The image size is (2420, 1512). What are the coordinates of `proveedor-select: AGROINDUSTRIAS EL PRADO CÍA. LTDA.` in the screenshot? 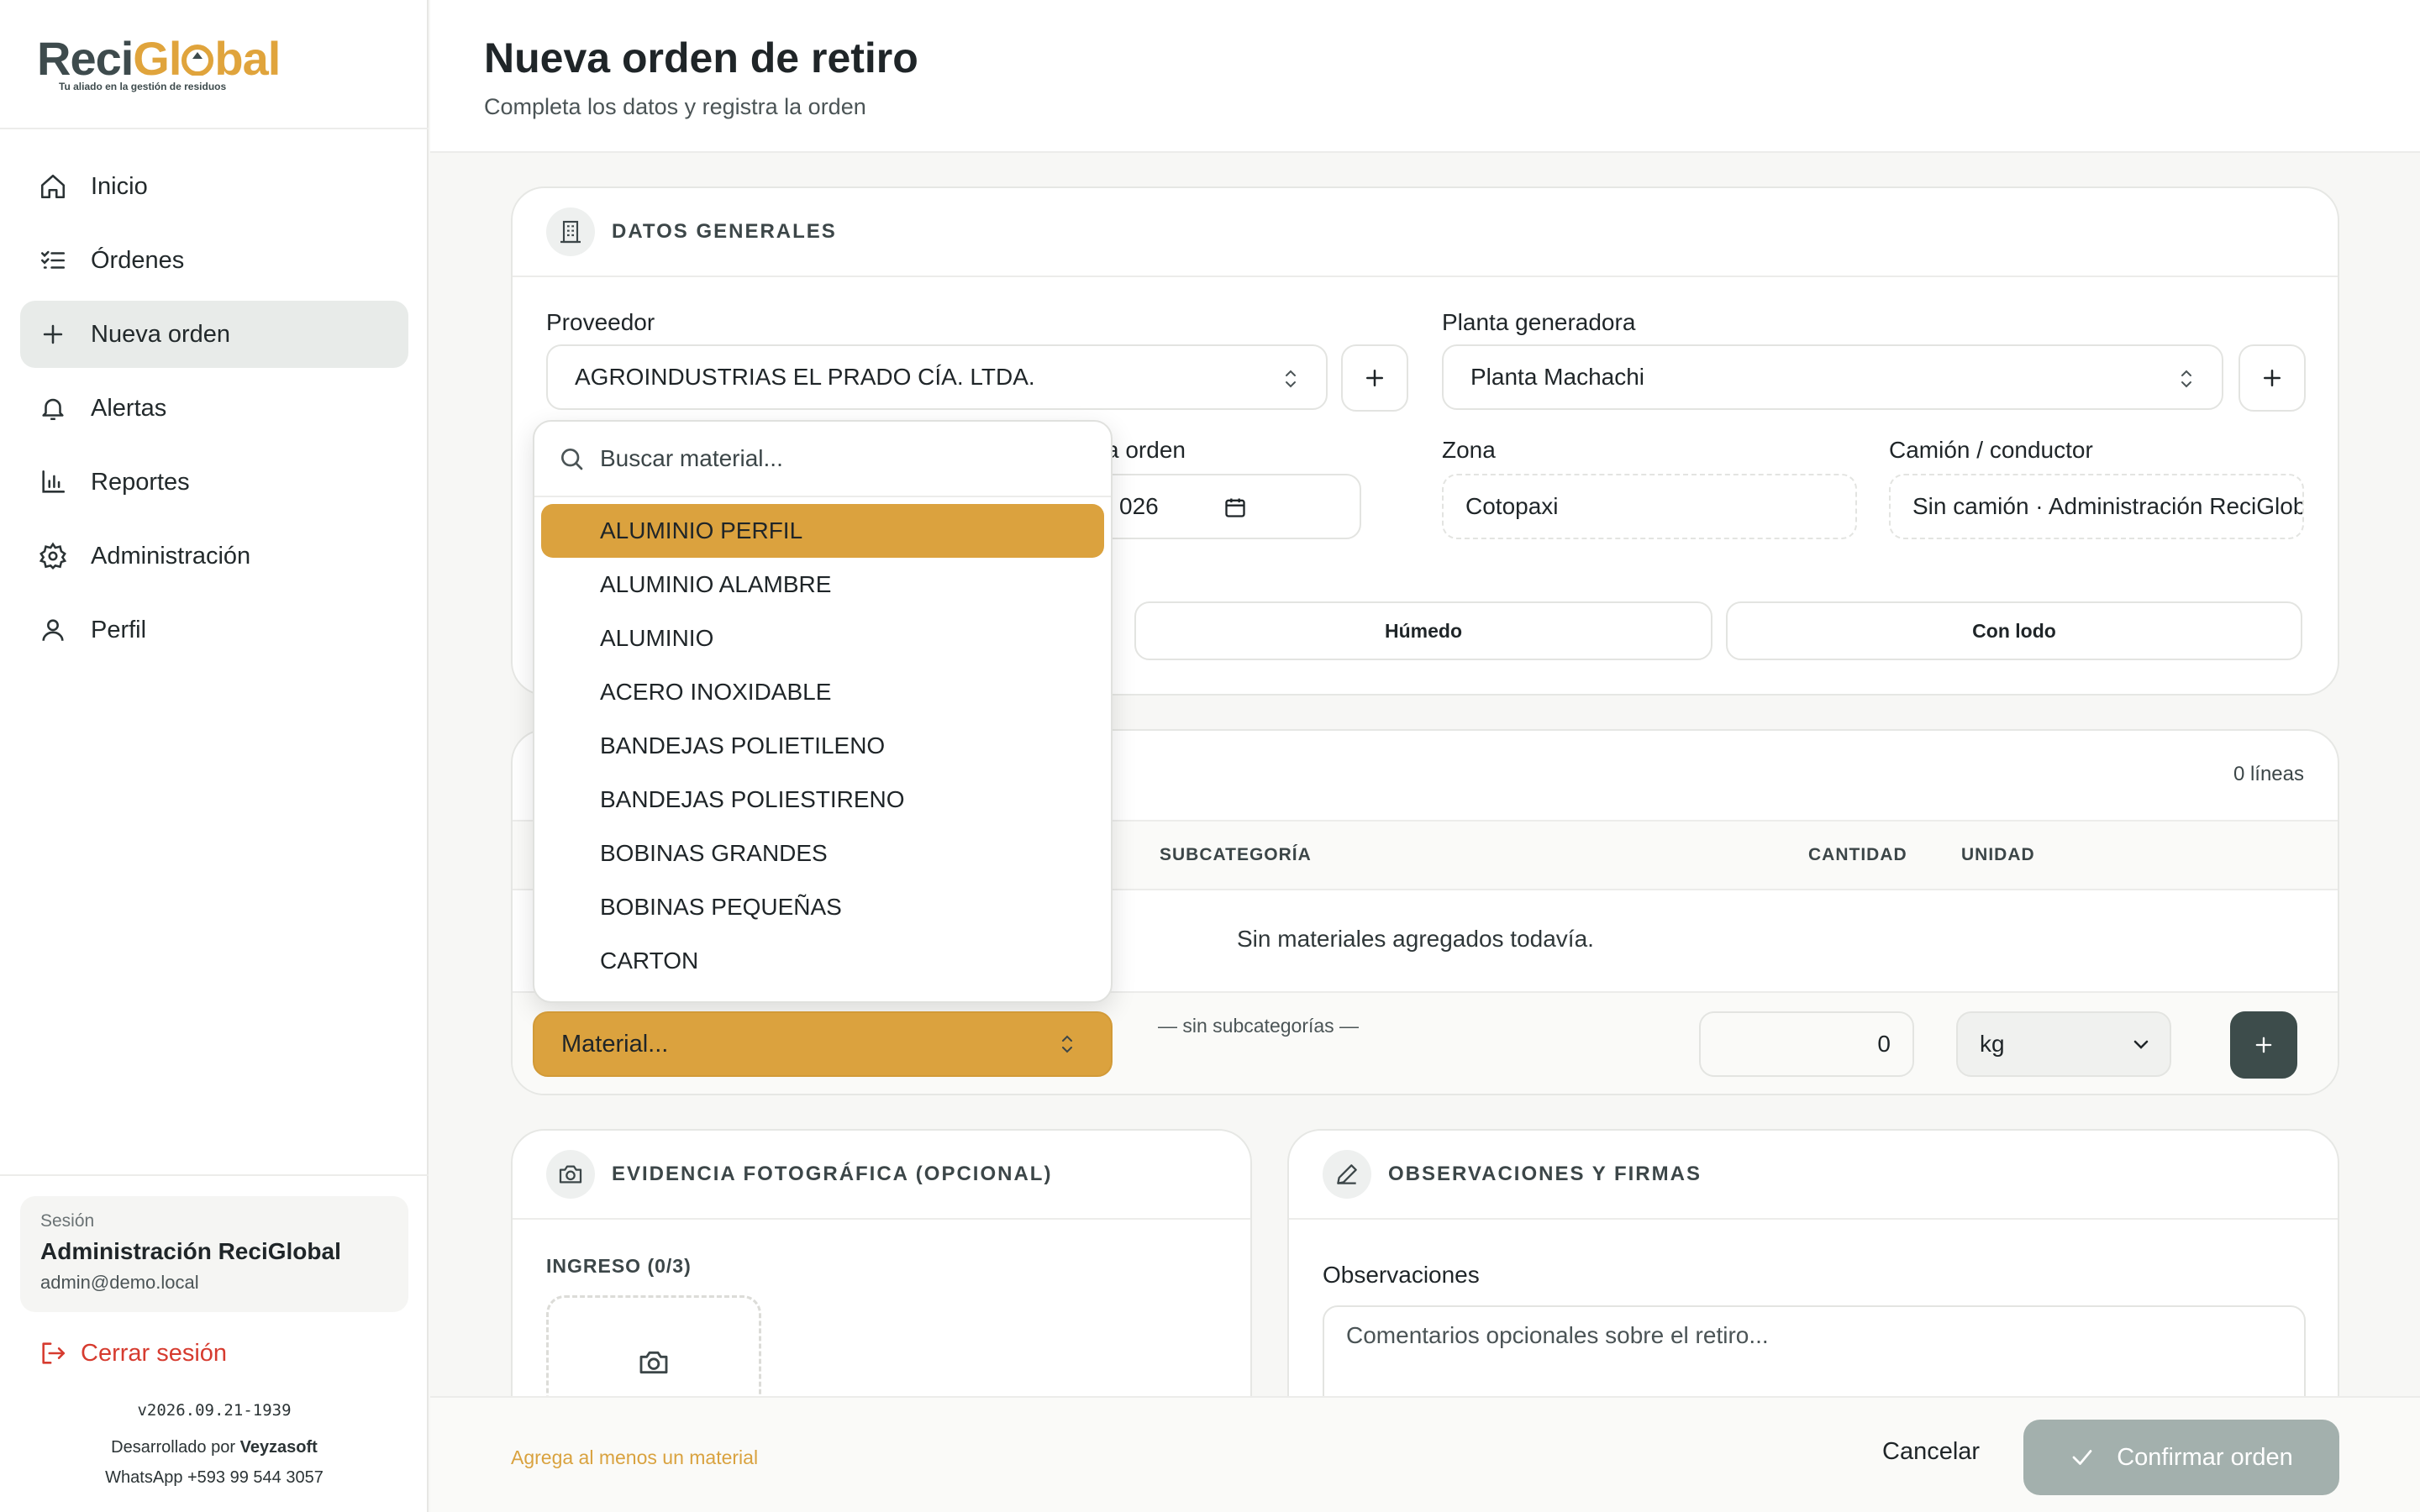 It's located at (937, 377).